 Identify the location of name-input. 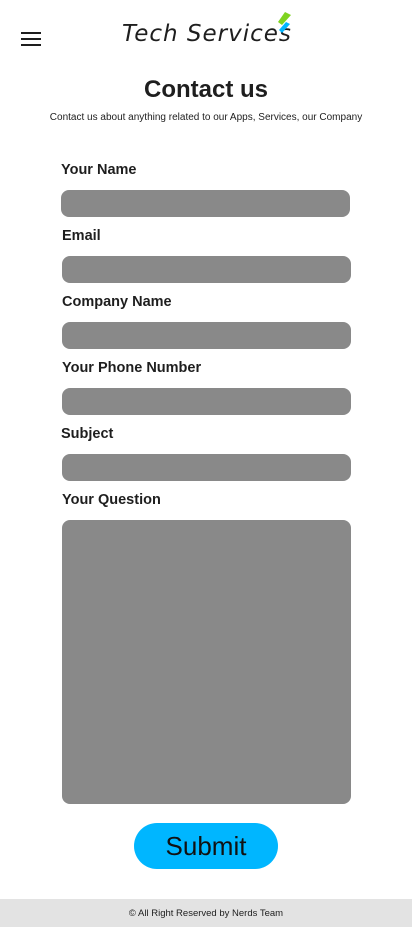
(205, 203).